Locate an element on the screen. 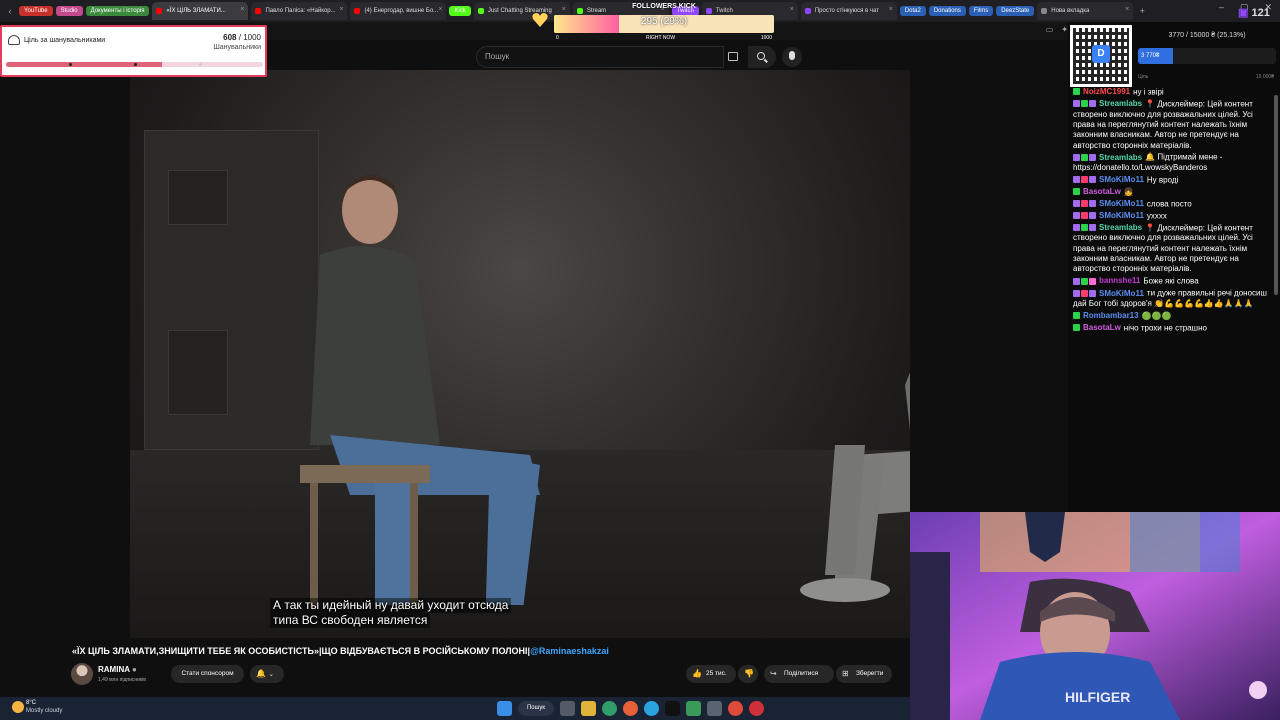 Image resolution: width=1280 pixels, height=720 pixels. bookmark-chip: YouTube is located at coordinates (36, 11).